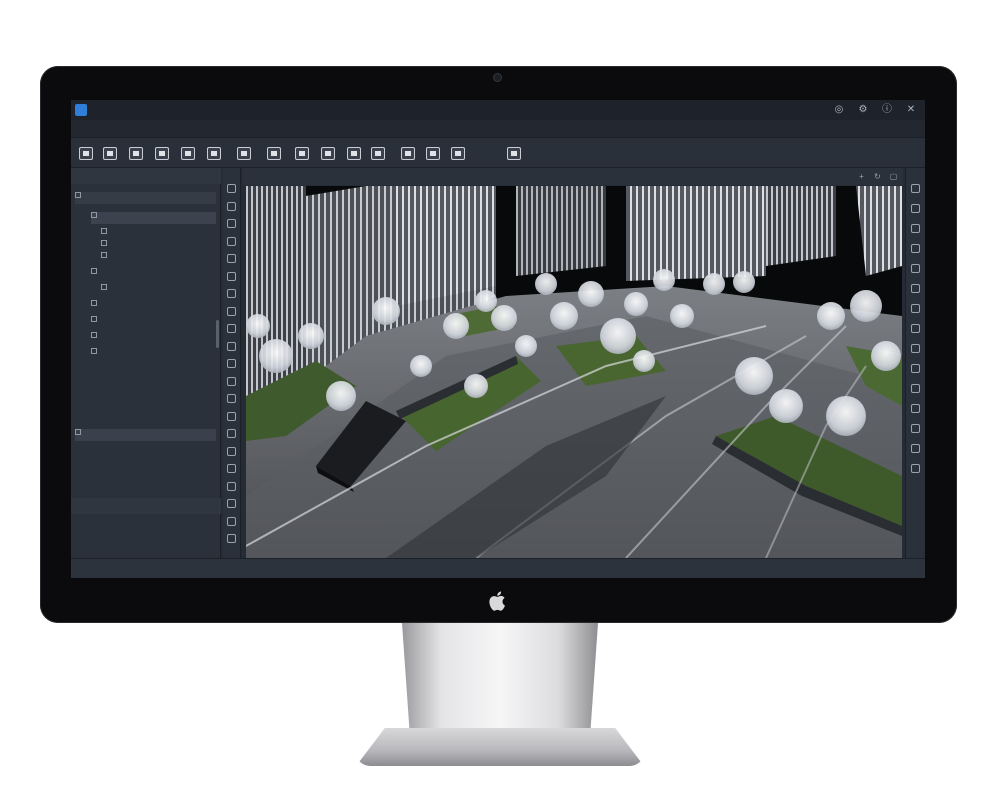 The image size is (1000, 800). I want to click on paint-icon, so click(188, 153).